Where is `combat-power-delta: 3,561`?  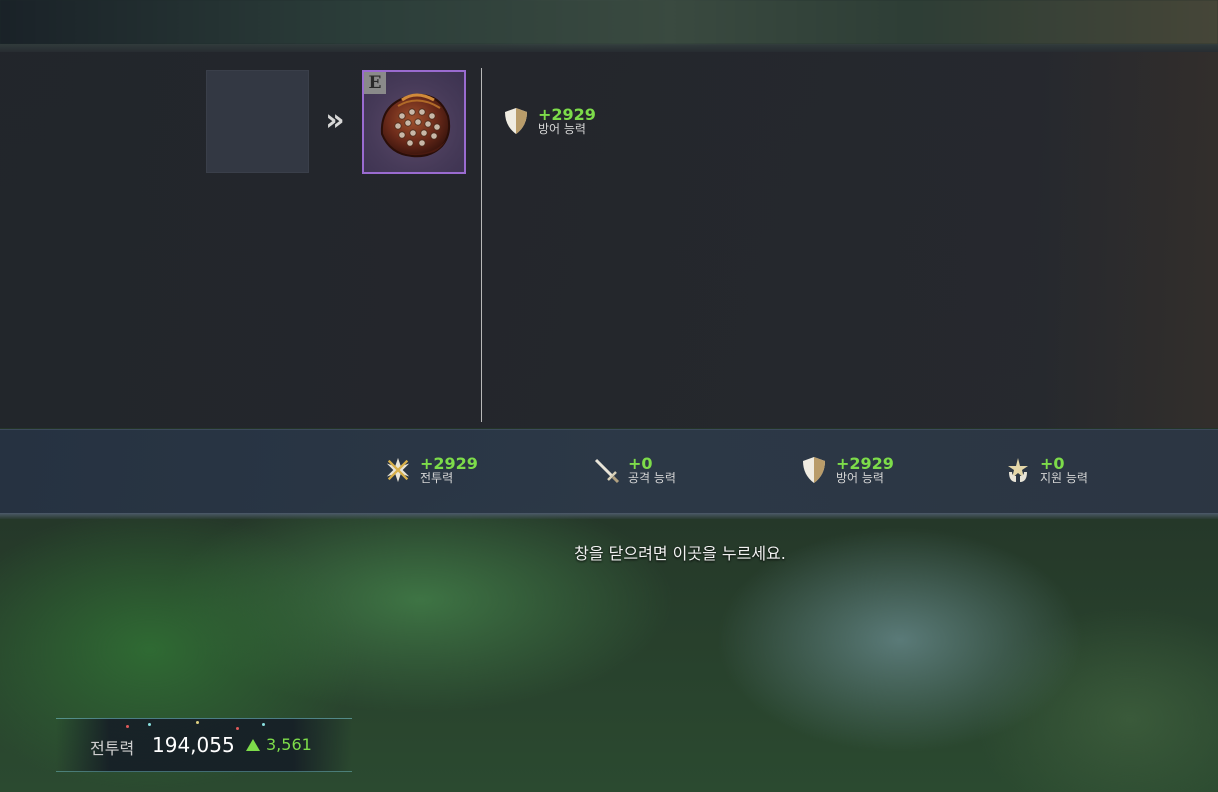
combat-power-delta: 3,561 is located at coordinates (289, 744).